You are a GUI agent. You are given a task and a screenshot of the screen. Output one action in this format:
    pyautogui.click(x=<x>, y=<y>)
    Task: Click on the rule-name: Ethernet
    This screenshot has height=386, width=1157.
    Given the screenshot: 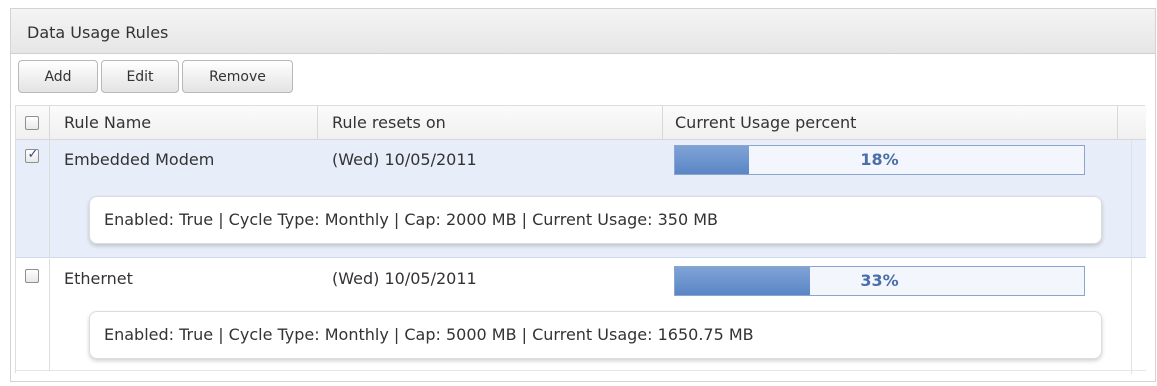 What is the action you would take?
    pyautogui.click(x=98, y=278)
    